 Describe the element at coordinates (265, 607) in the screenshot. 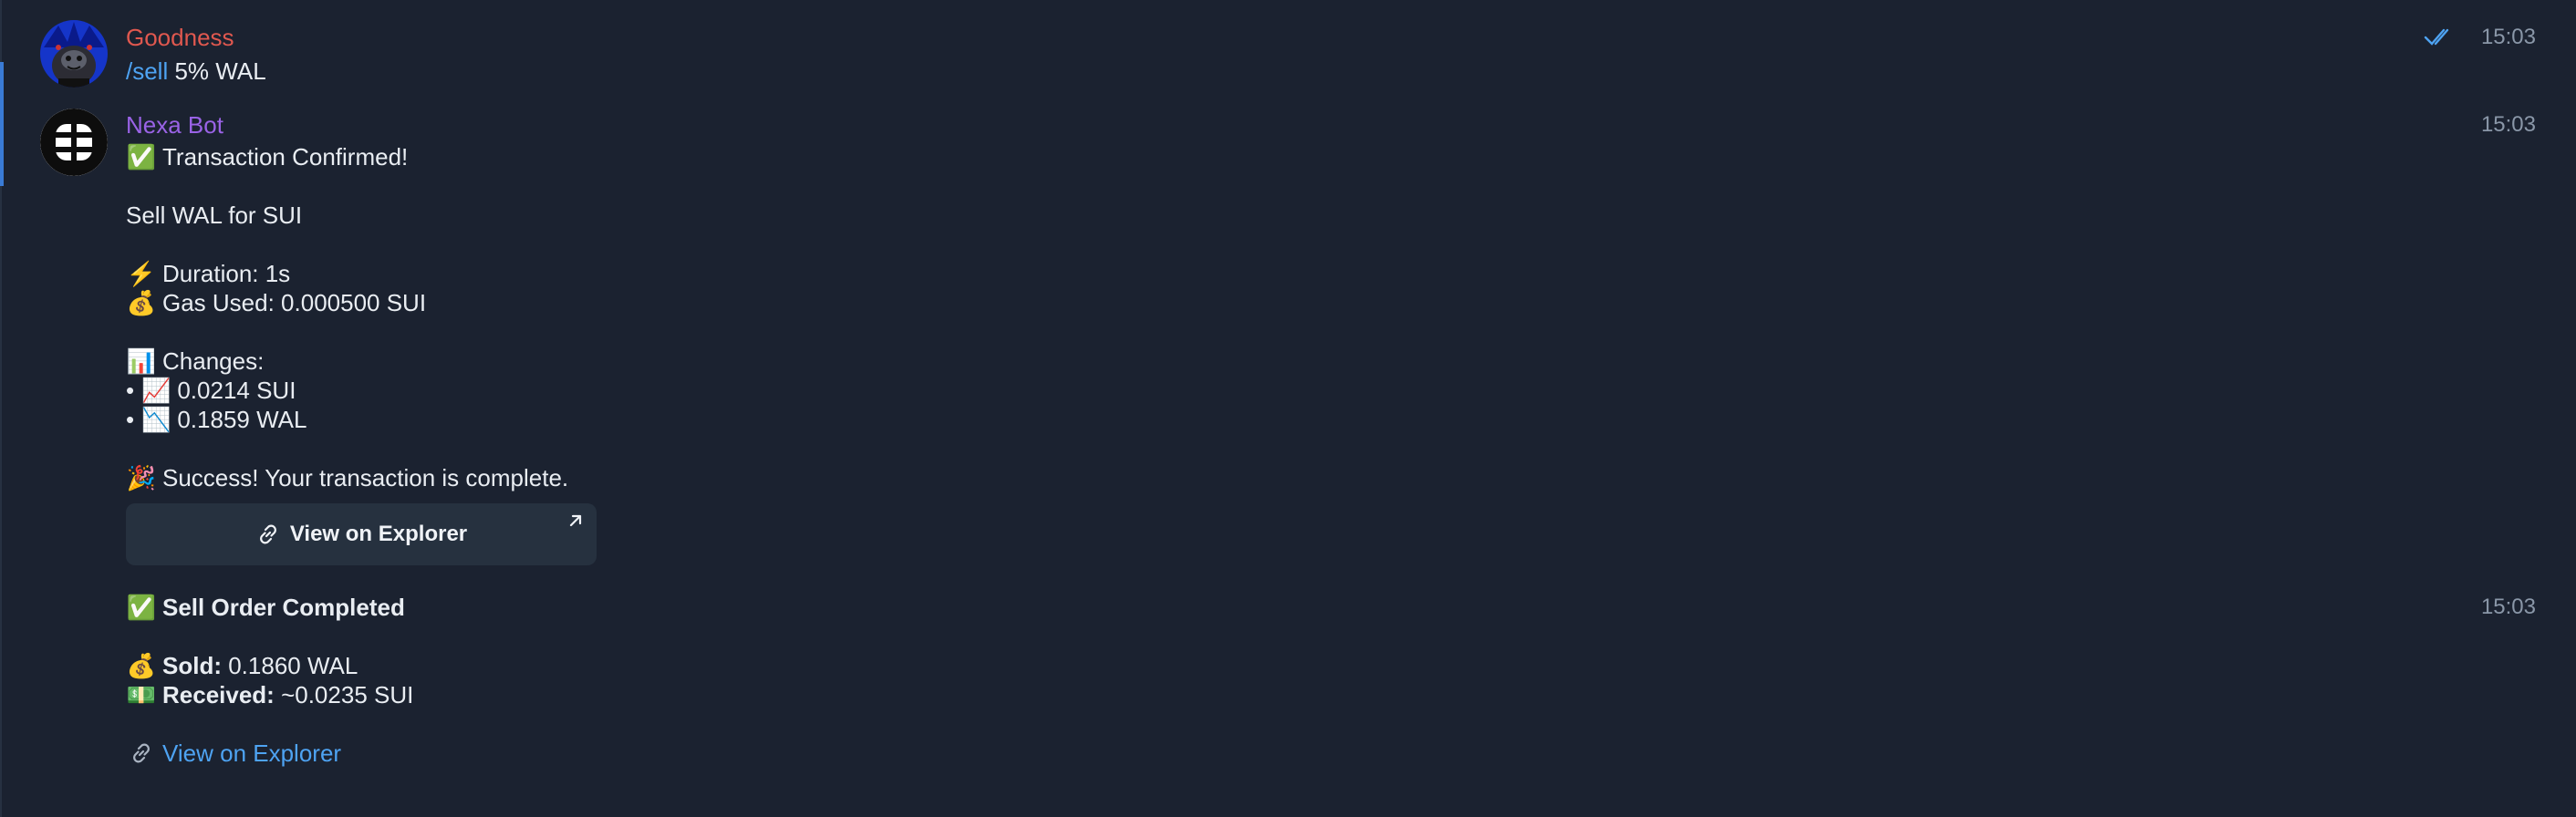

I see `message-line: ✅ Sell Order Completed` at that location.